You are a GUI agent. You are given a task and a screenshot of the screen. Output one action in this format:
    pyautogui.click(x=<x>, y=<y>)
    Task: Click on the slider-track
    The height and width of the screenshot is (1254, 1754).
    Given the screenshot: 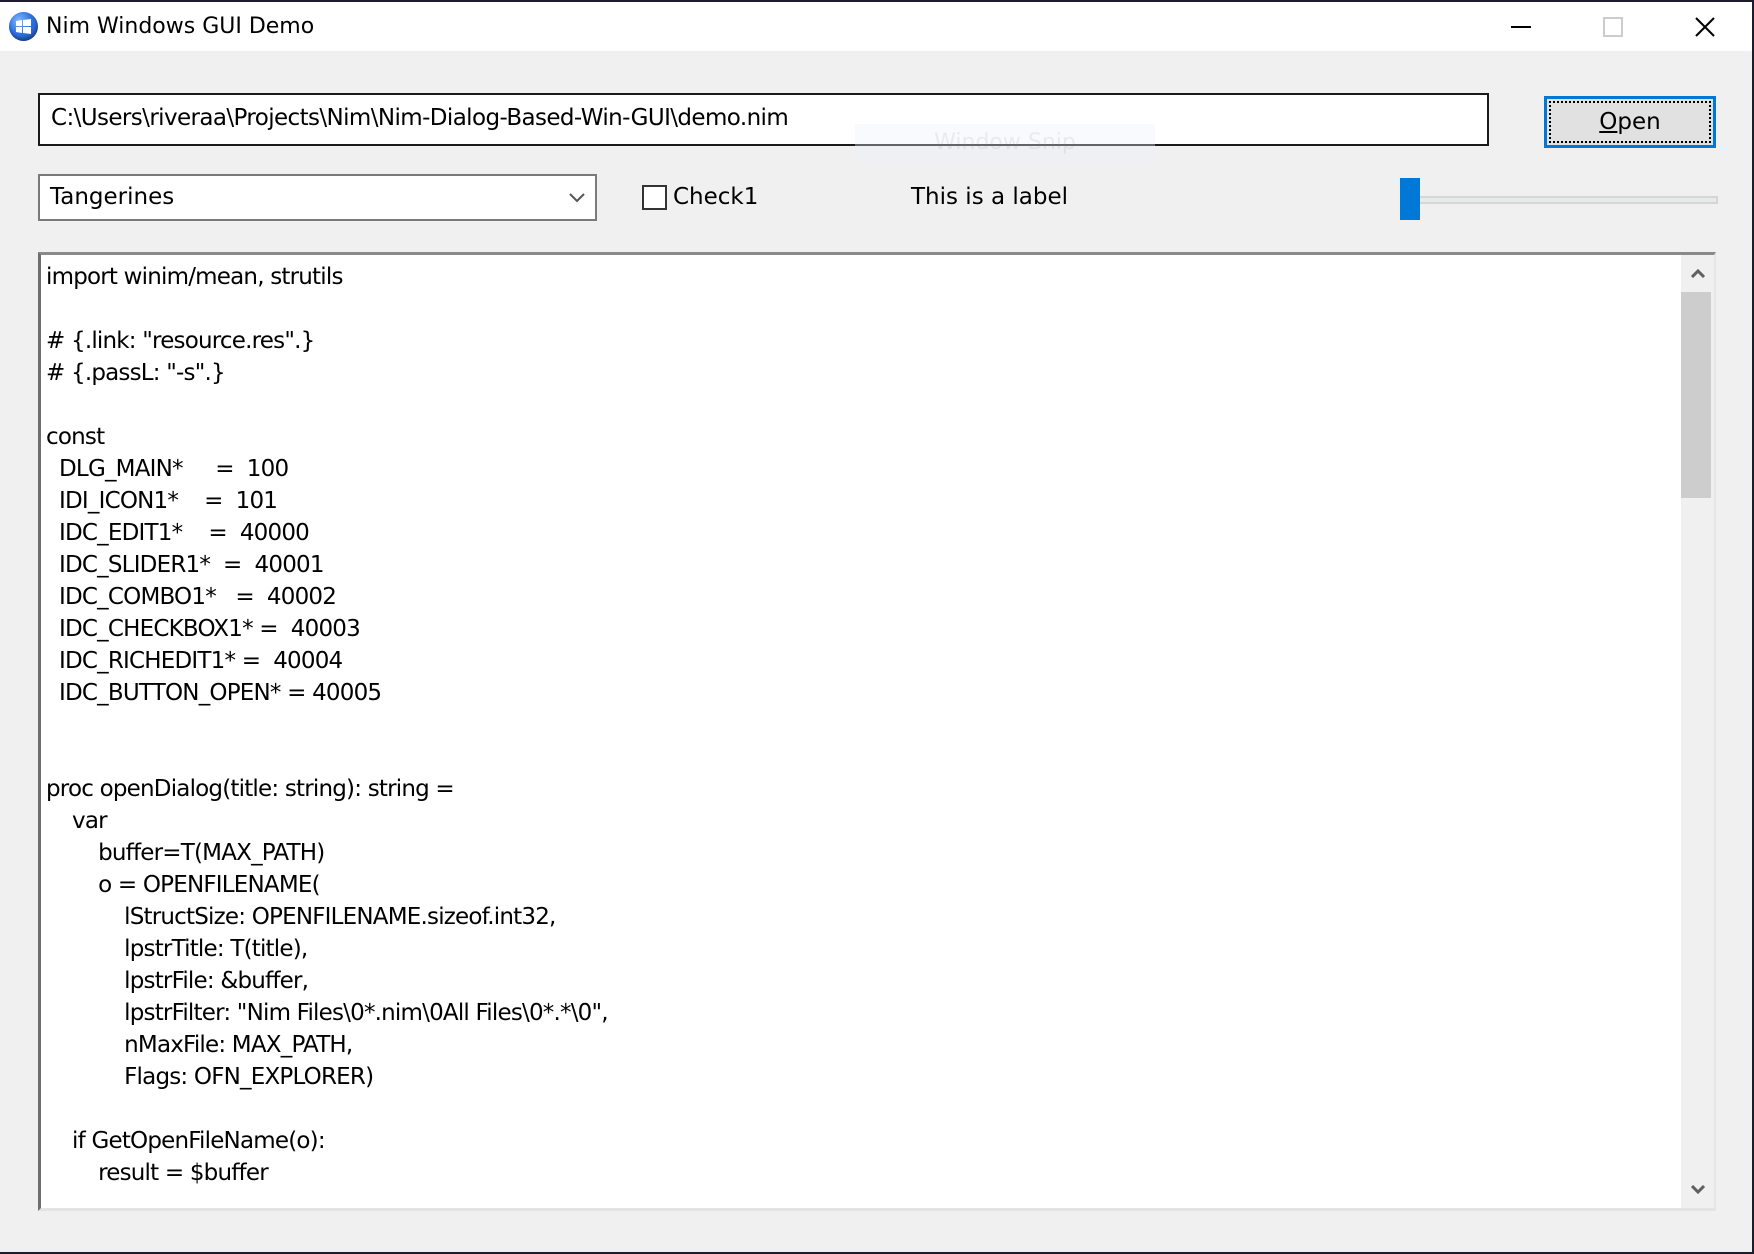 What is the action you would take?
    pyautogui.click(x=1559, y=200)
    